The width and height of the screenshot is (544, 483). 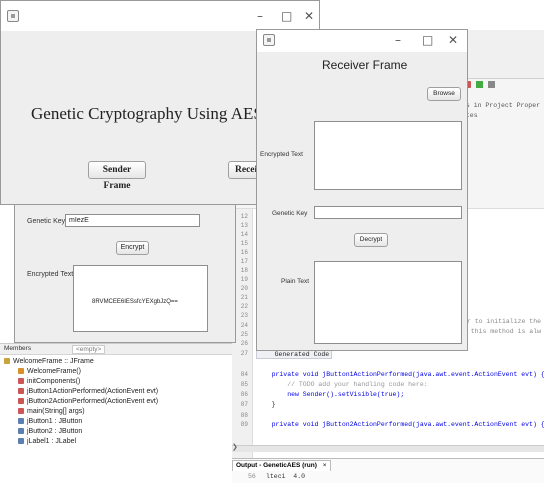 I want to click on navigator-item: jButton2 : JButton, so click(x=50, y=431).